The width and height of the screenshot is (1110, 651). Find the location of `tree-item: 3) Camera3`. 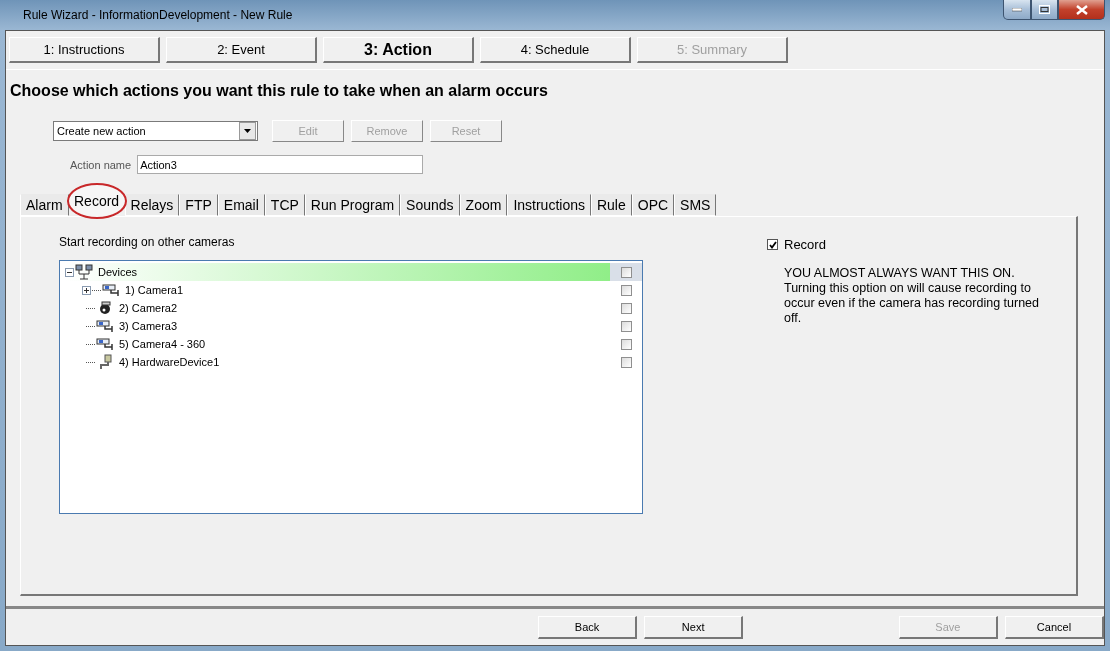

tree-item: 3) Camera3 is located at coordinates (148, 326).